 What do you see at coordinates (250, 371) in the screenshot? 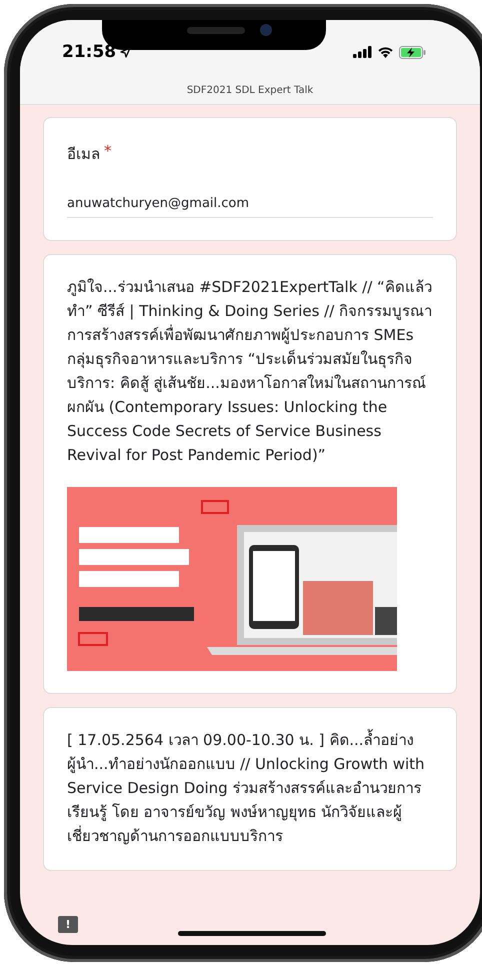
I see `section-description: ภูมิใจ...ร่วมนำเสนอ #SDF2021ExpertTalk // “คิดแล้วทำ” ซีรีส์ | Thinking & Doing Series // กิจกรรมบูรณาการสร้างสรรค์เพื่อพัฒนาศักยภาพผู้ประกอบการ SMEs กลุ่มธุรกิจอาหารและบริการ “ประเด็นร่วมสมัยในธุรกิจบริการ: คิดสู้ สู่เส้นชัย...มองหาโอกาสใหม่ในสถานการณ์ผกผัน (Contemporary Issues: Unlocking the Success Code Secrets of Service Business Revival for Post Pandemic Period)”` at bounding box center [250, 371].